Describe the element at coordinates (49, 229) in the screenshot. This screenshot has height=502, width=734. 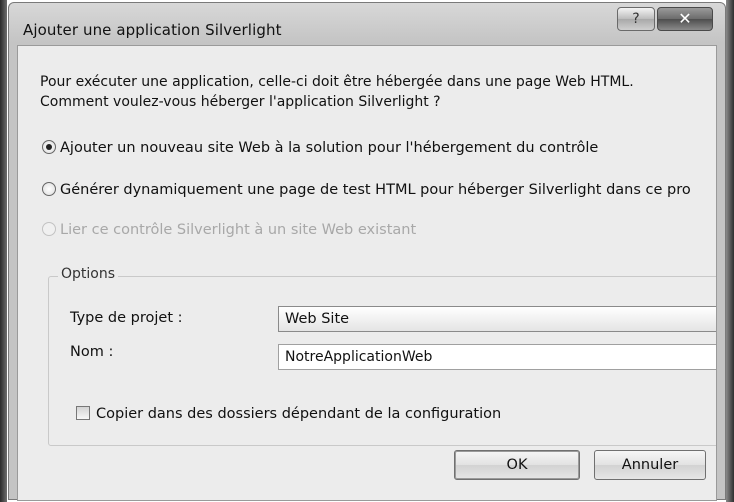
I see `radio-disabled-icon` at that location.